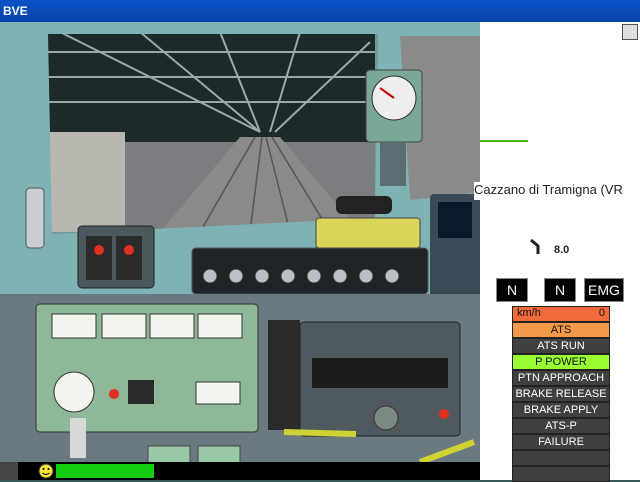 Image resolution: width=640 pixels, height=482 pixels. I want to click on brake-pressure-gauge, so click(74, 392).